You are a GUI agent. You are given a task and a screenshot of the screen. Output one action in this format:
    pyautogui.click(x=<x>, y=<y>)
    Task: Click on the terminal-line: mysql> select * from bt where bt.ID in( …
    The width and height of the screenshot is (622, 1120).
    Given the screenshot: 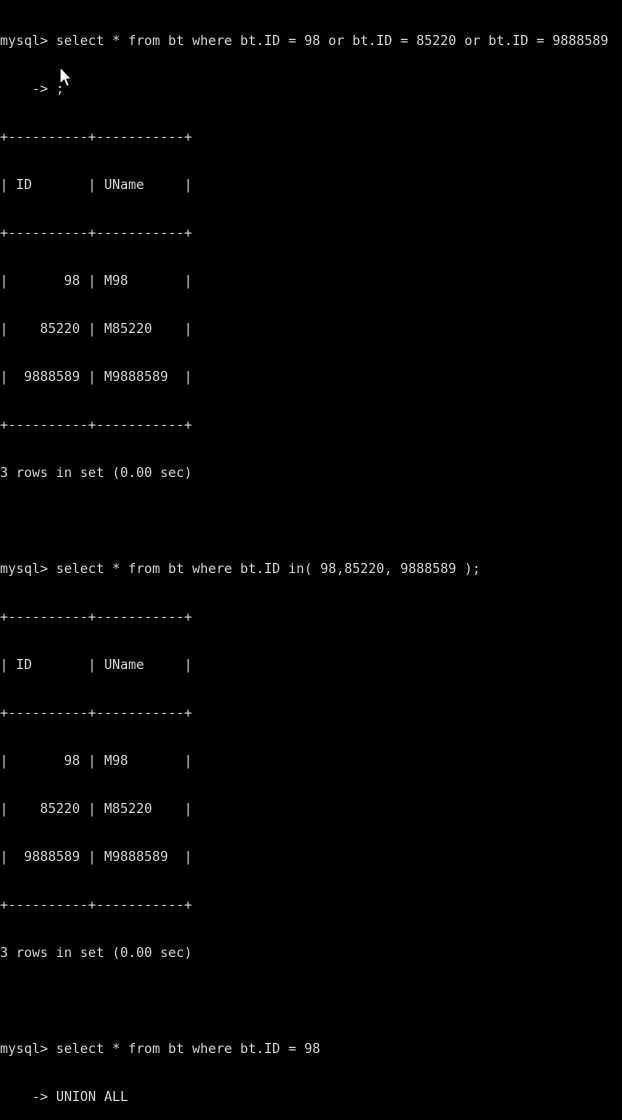 What is the action you would take?
    pyautogui.click(x=240, y=569)
    